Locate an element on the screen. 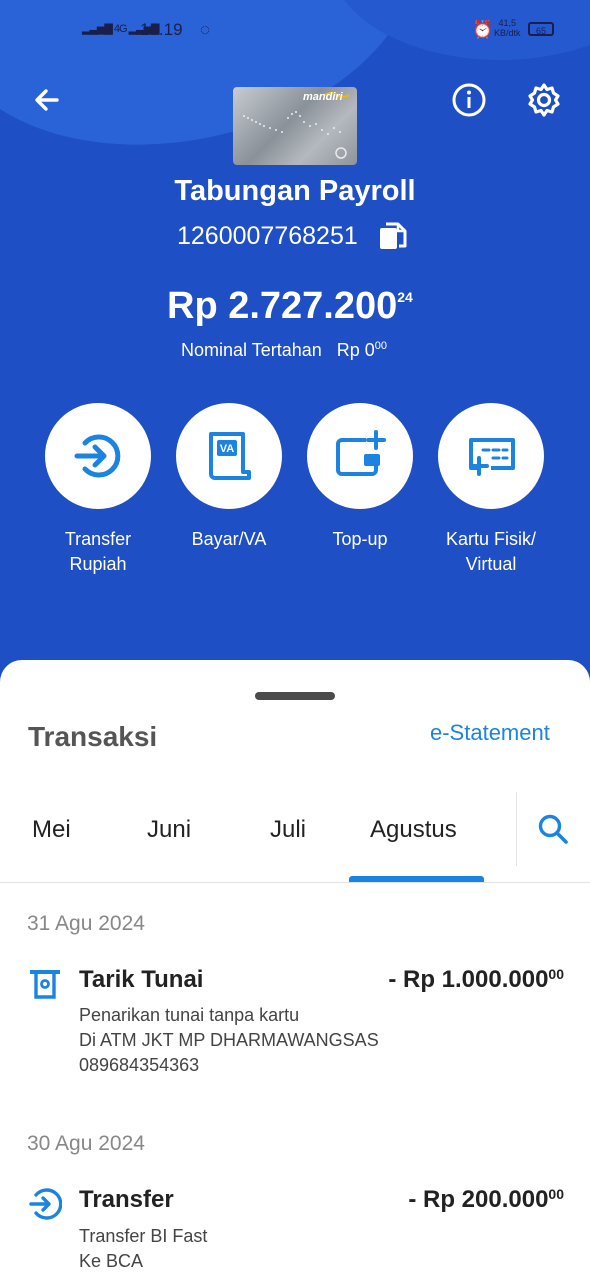 Image resolution: width=590 pixels, height=1280 pixels. search-icon is located at coordinates (553, 829).